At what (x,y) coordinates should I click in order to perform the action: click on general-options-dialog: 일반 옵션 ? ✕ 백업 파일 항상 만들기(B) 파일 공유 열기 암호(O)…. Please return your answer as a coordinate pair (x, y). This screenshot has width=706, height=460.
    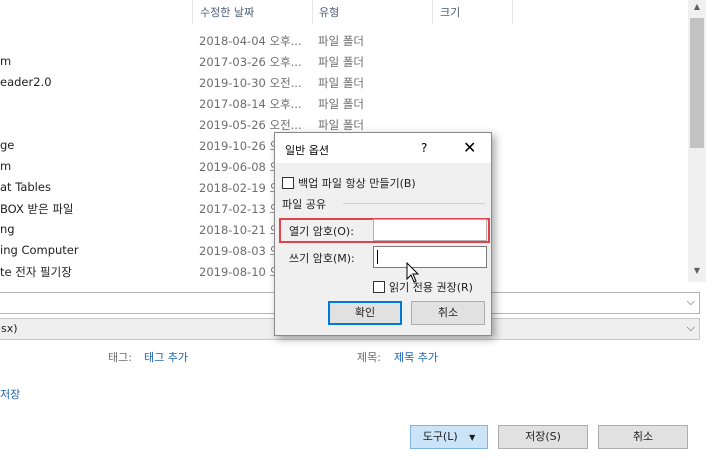
    Looking at the image, I should click on (383, 234).